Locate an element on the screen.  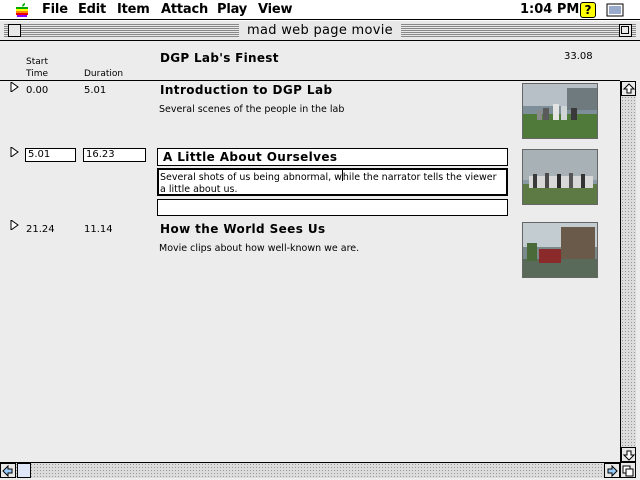
scene-2-description-text-before-cursor: Several shots of us being abnormal, w is located at coordinates (251, 177).